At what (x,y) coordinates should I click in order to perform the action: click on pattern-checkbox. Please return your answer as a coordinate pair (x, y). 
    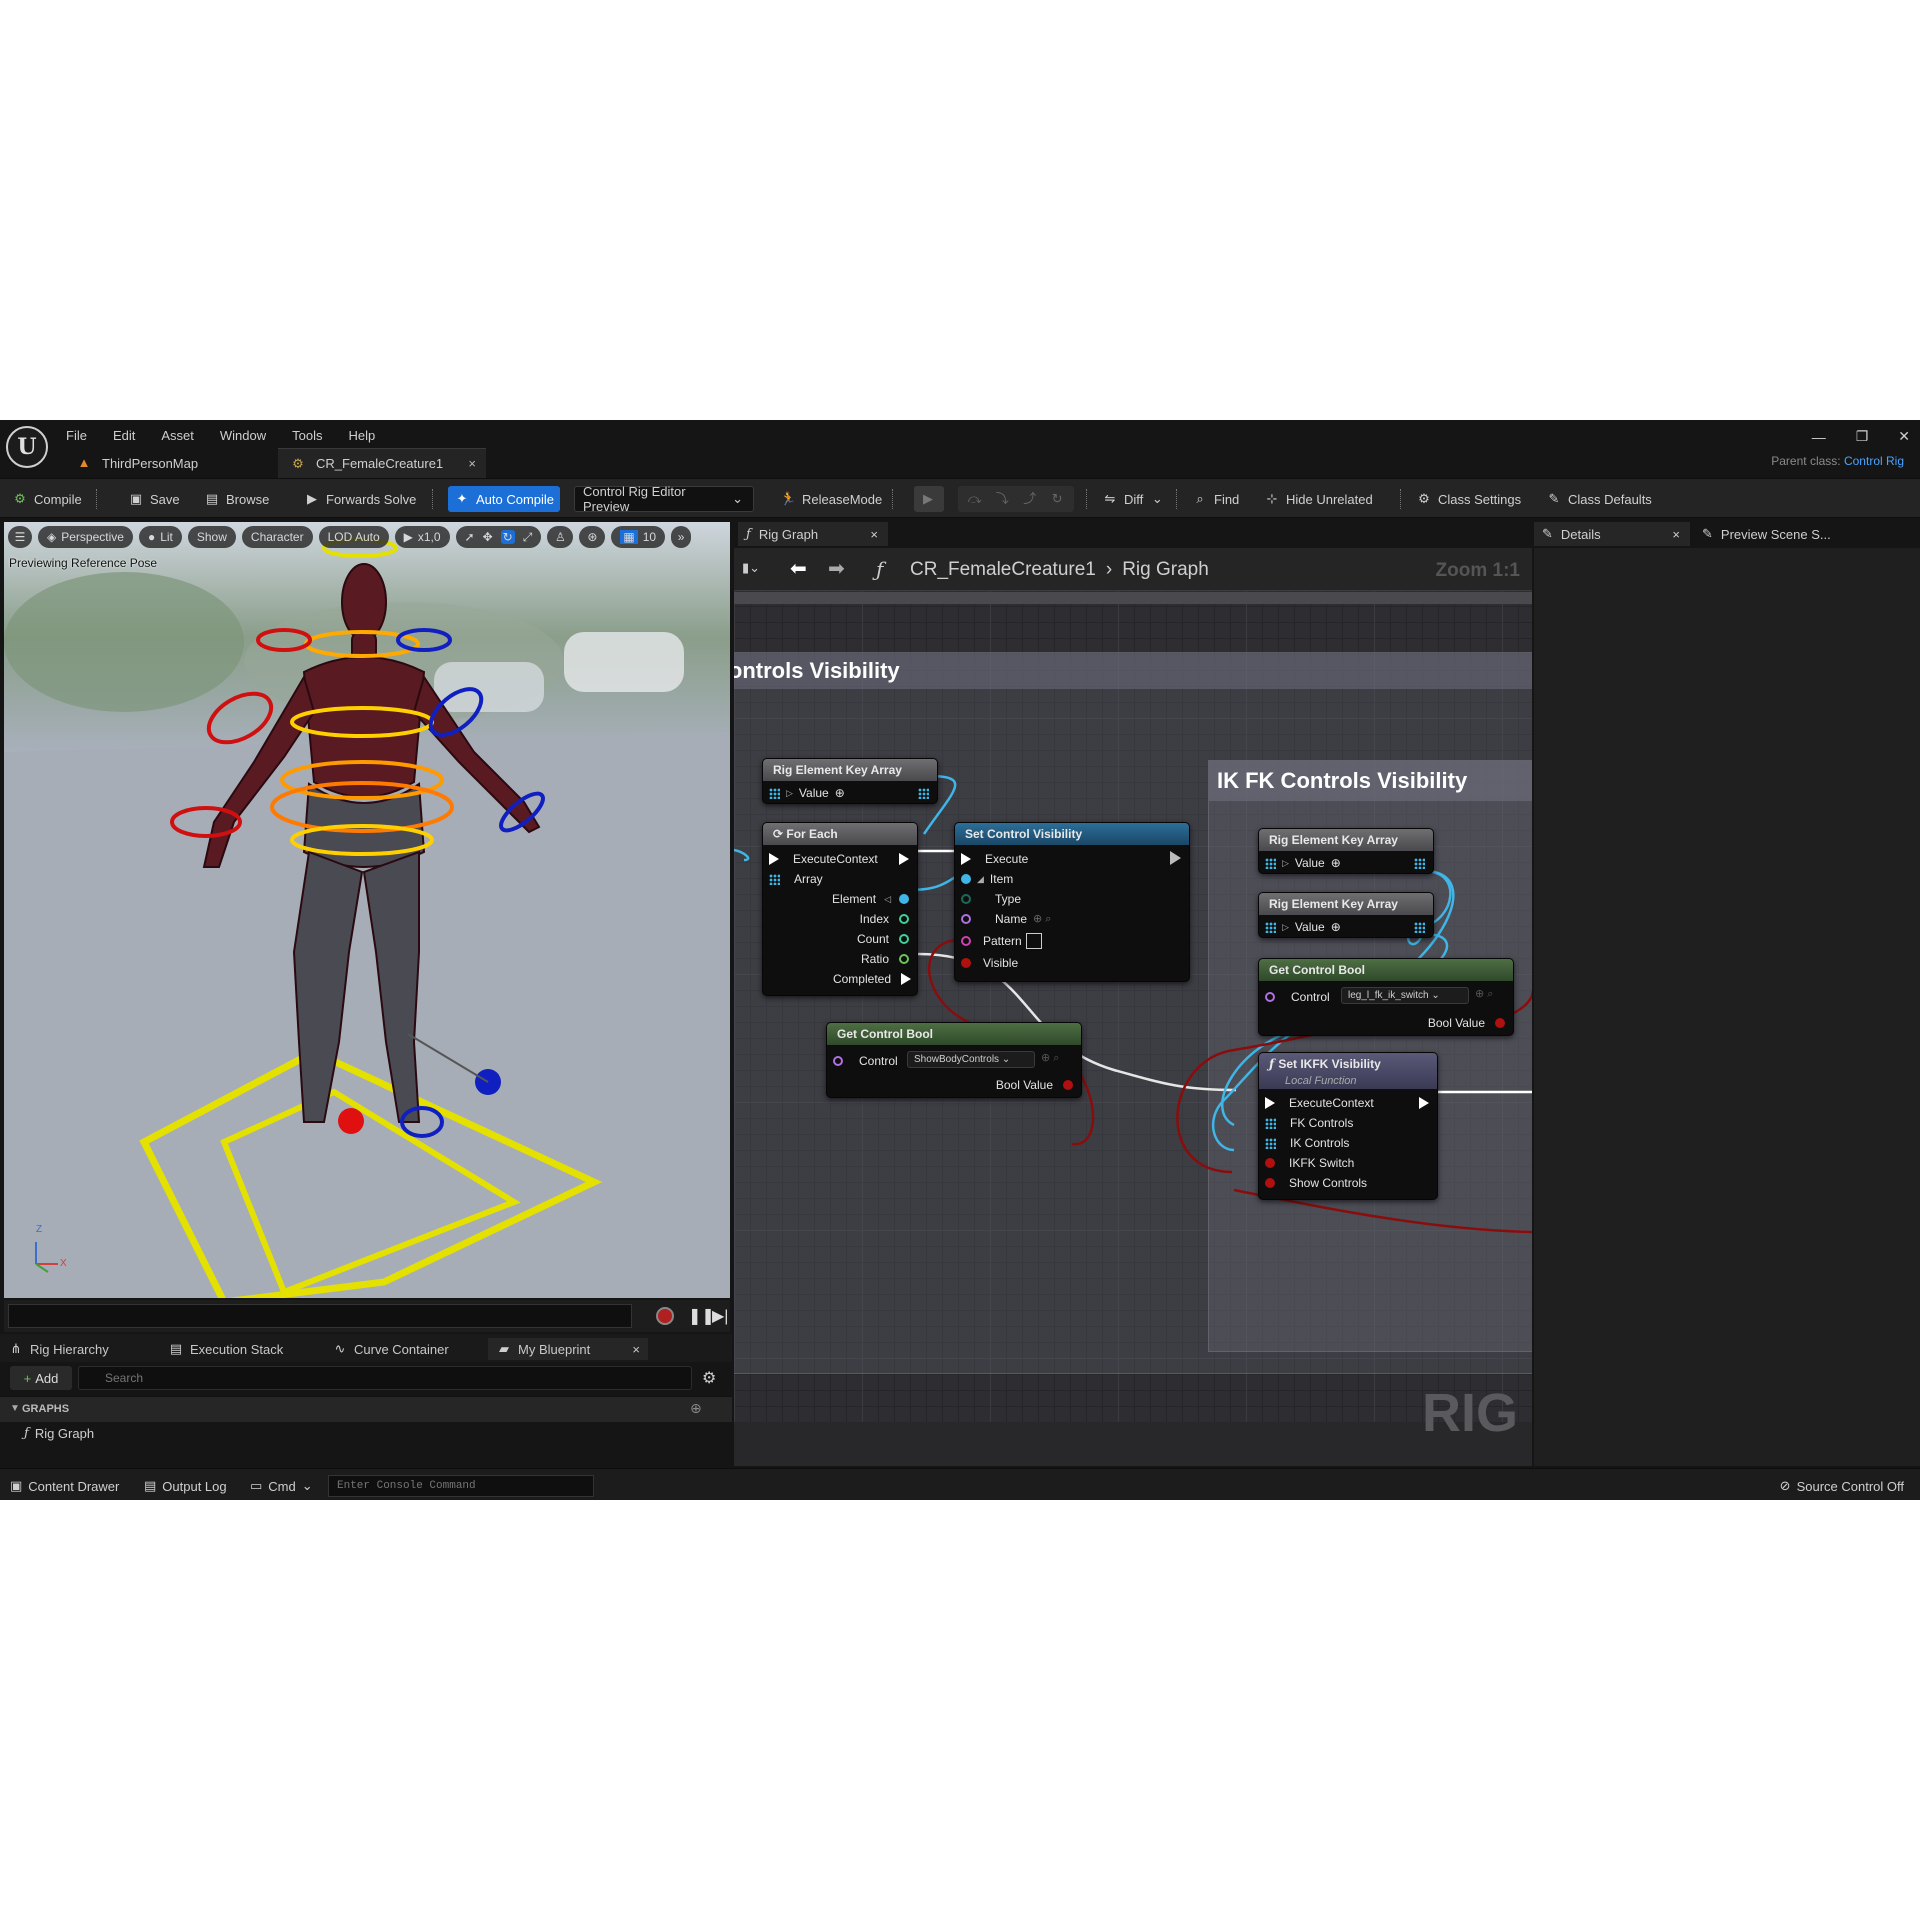
    Looking at the image, I should click on (1033, 941).